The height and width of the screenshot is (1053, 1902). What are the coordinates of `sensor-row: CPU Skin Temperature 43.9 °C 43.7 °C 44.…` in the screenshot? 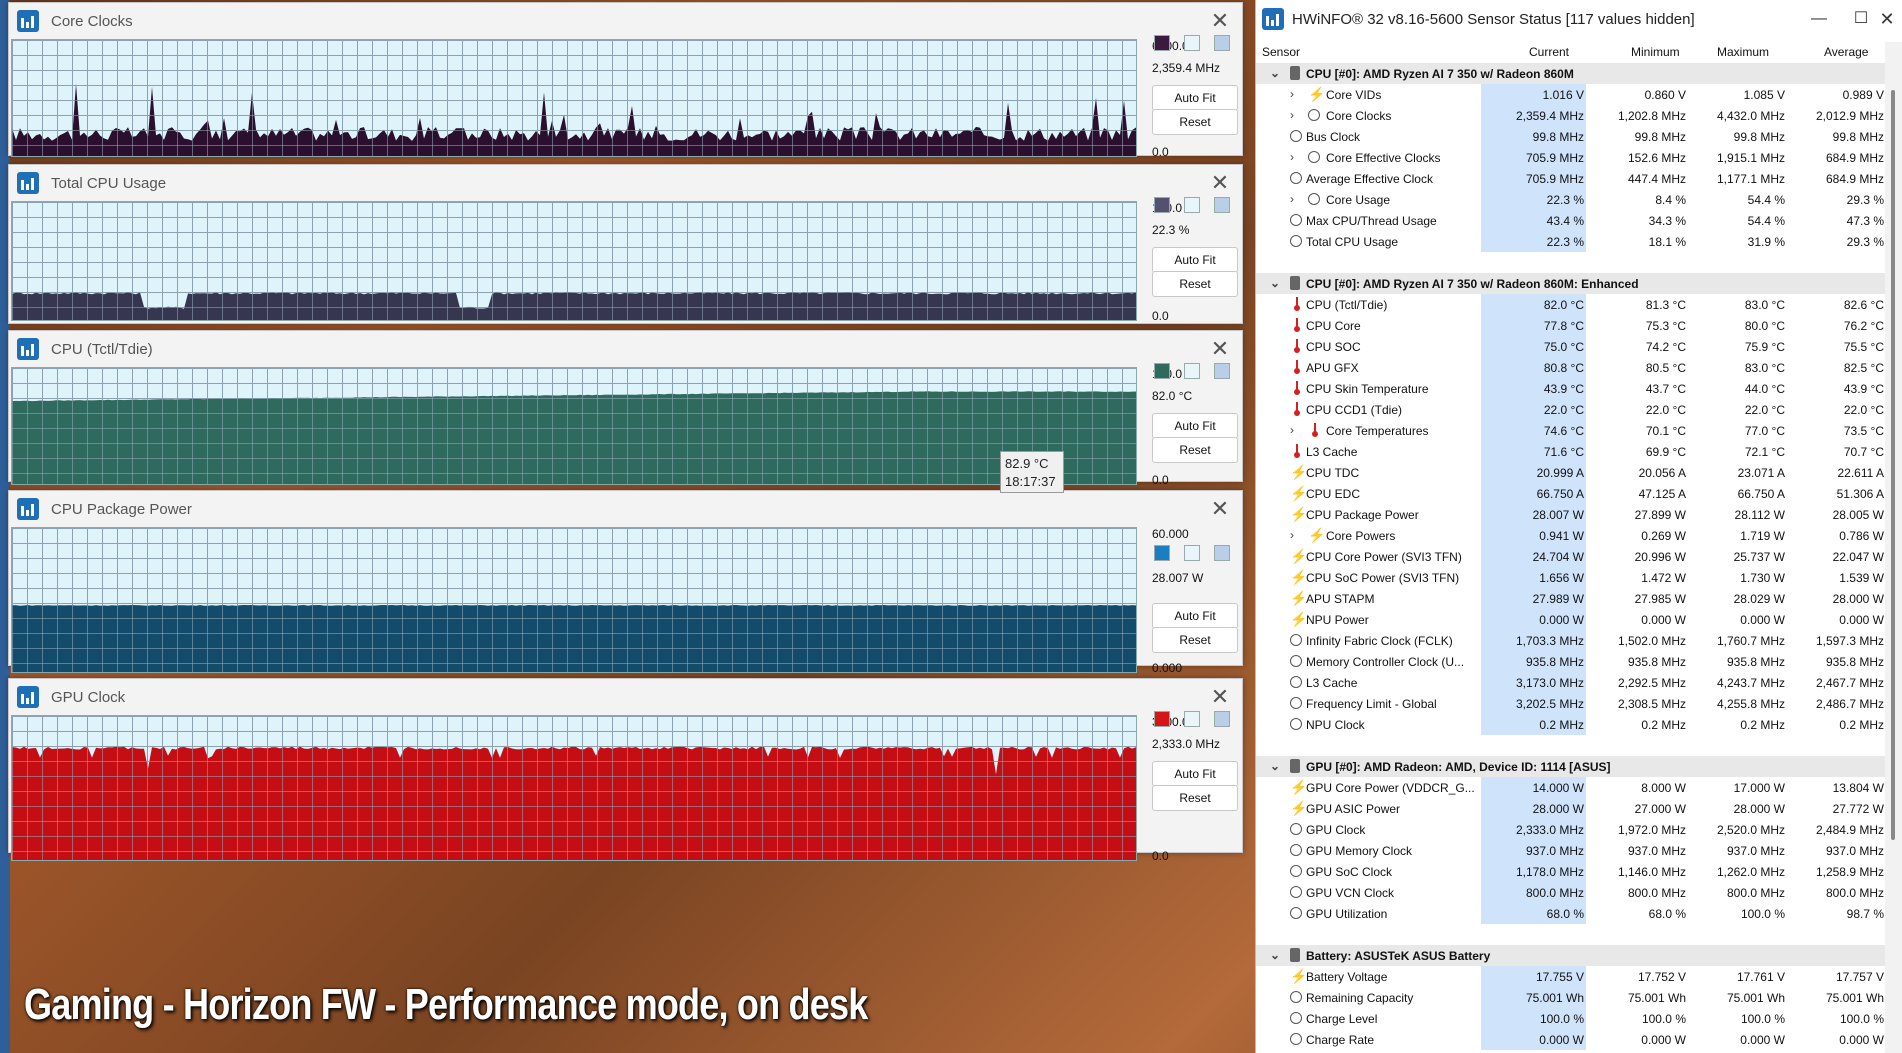 It's located at (1571, 388).